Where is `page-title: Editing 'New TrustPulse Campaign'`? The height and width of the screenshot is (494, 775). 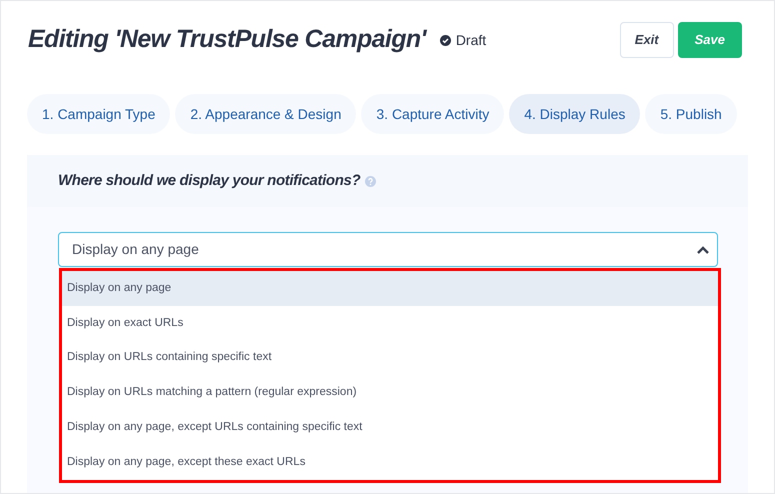
page-title: Editing 'New TrustPulse Campaign' is located at coordinates (227, 40).